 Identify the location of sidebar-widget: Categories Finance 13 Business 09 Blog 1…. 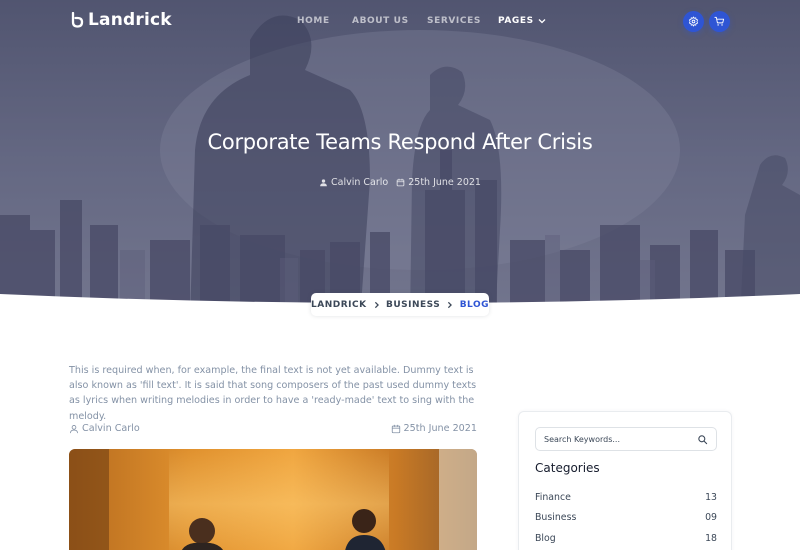
(625, 480).